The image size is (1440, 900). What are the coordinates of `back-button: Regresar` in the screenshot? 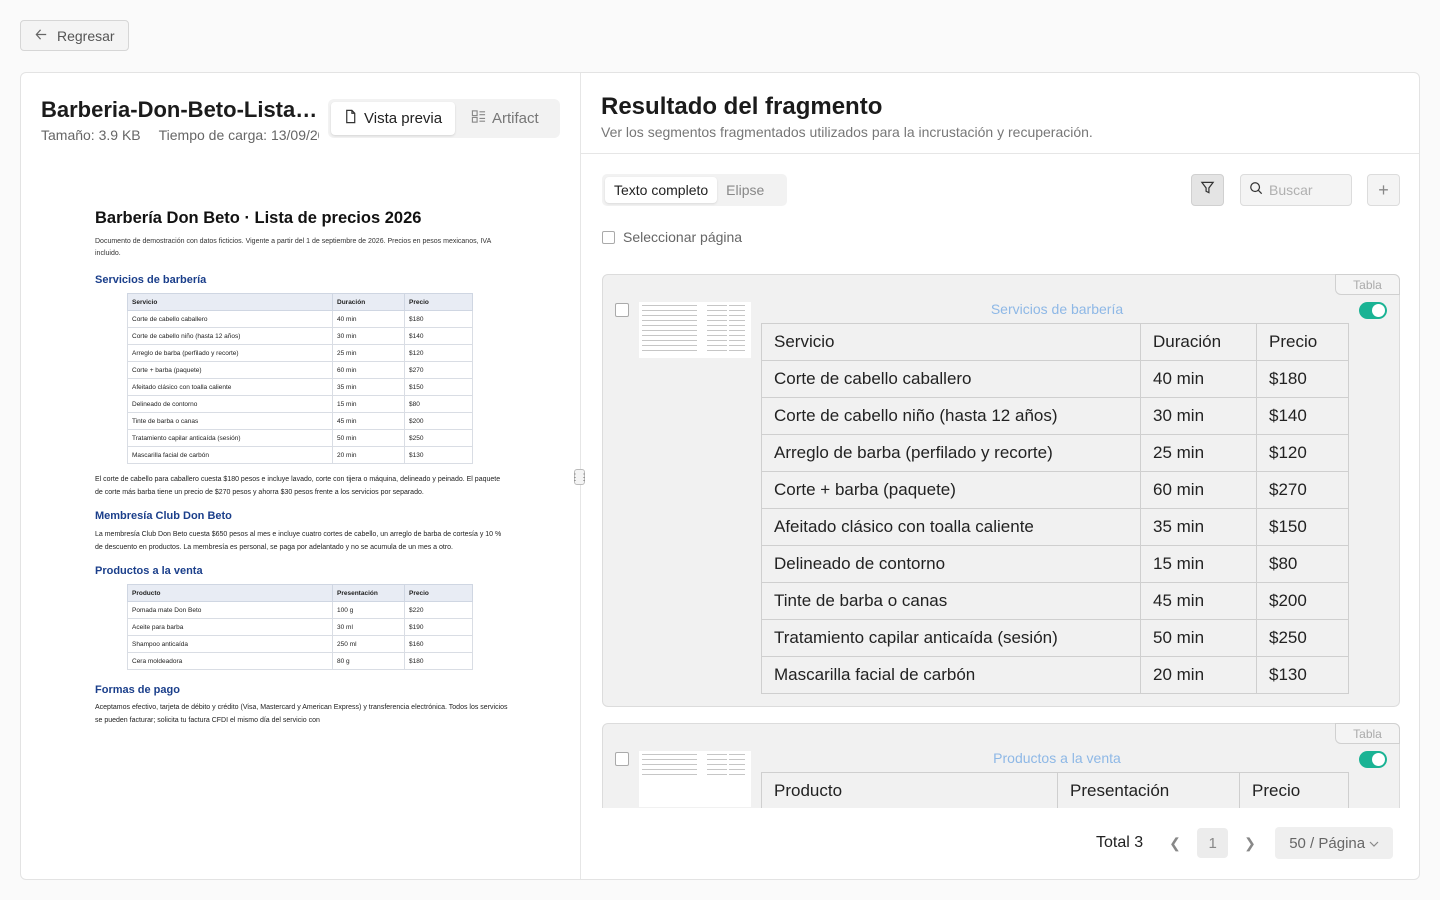 It's located at (74, 35).